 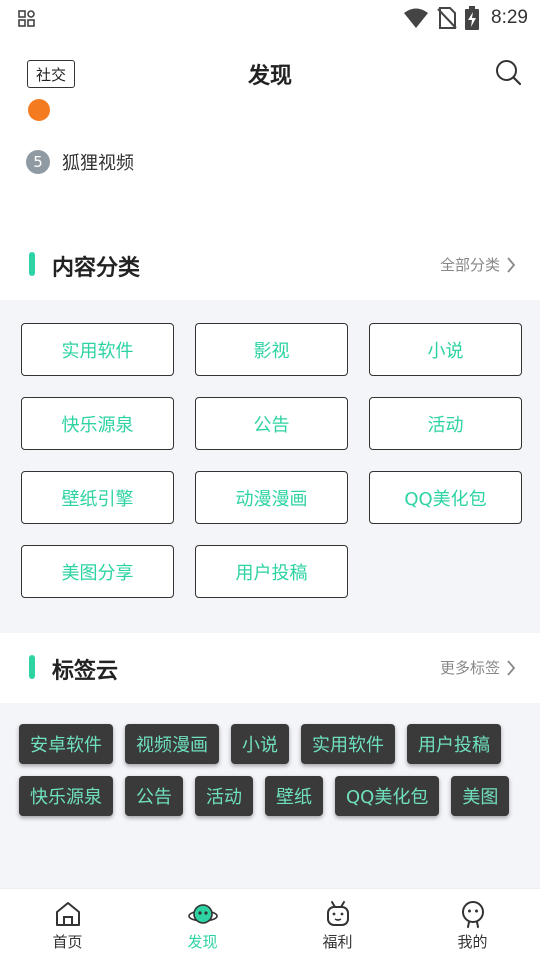 I want to click on category-button: 活动, so click(x=445, y=423).